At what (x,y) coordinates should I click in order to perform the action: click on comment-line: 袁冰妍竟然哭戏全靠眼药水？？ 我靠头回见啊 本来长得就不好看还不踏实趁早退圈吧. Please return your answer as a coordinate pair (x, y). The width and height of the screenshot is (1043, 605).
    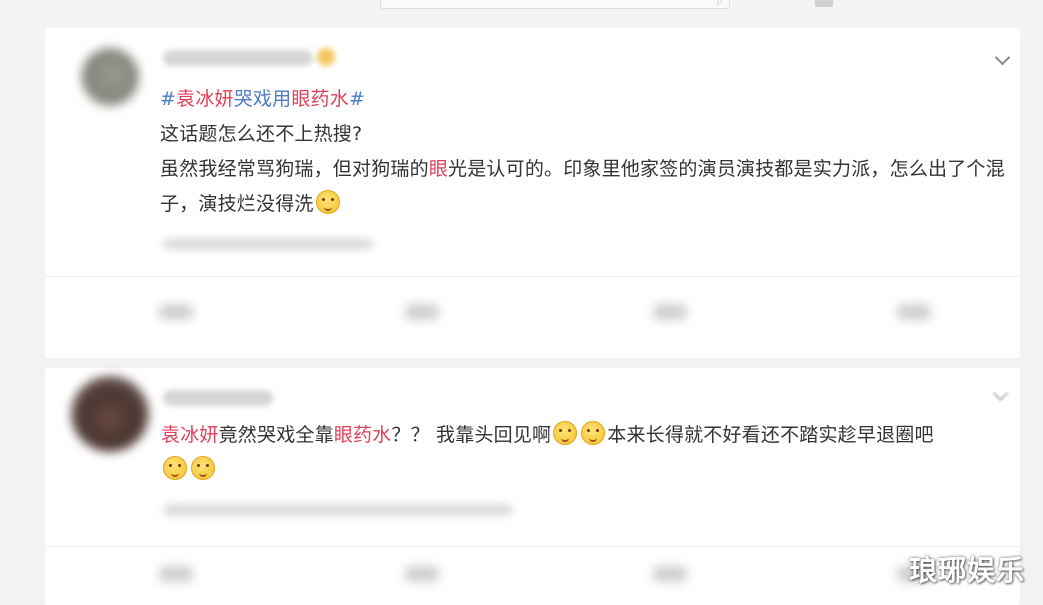
    Looking at the image, I should click on (586, 435).